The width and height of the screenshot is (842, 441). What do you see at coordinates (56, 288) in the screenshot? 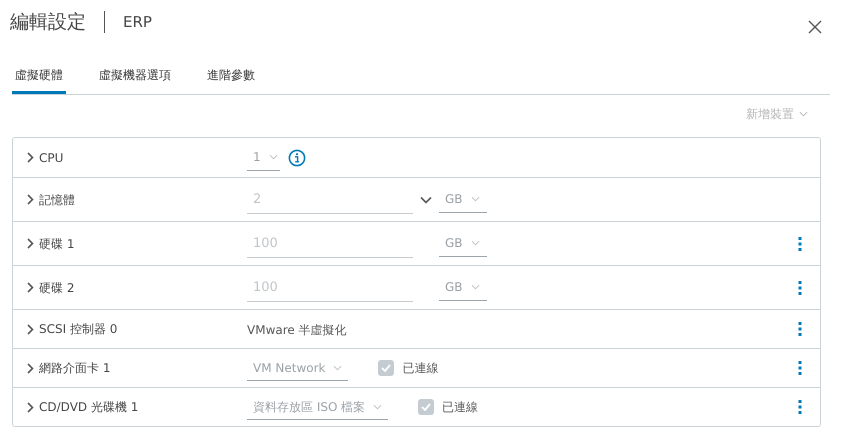
I see `device-label: 硬碟 2` at bounding box center [56, 288].